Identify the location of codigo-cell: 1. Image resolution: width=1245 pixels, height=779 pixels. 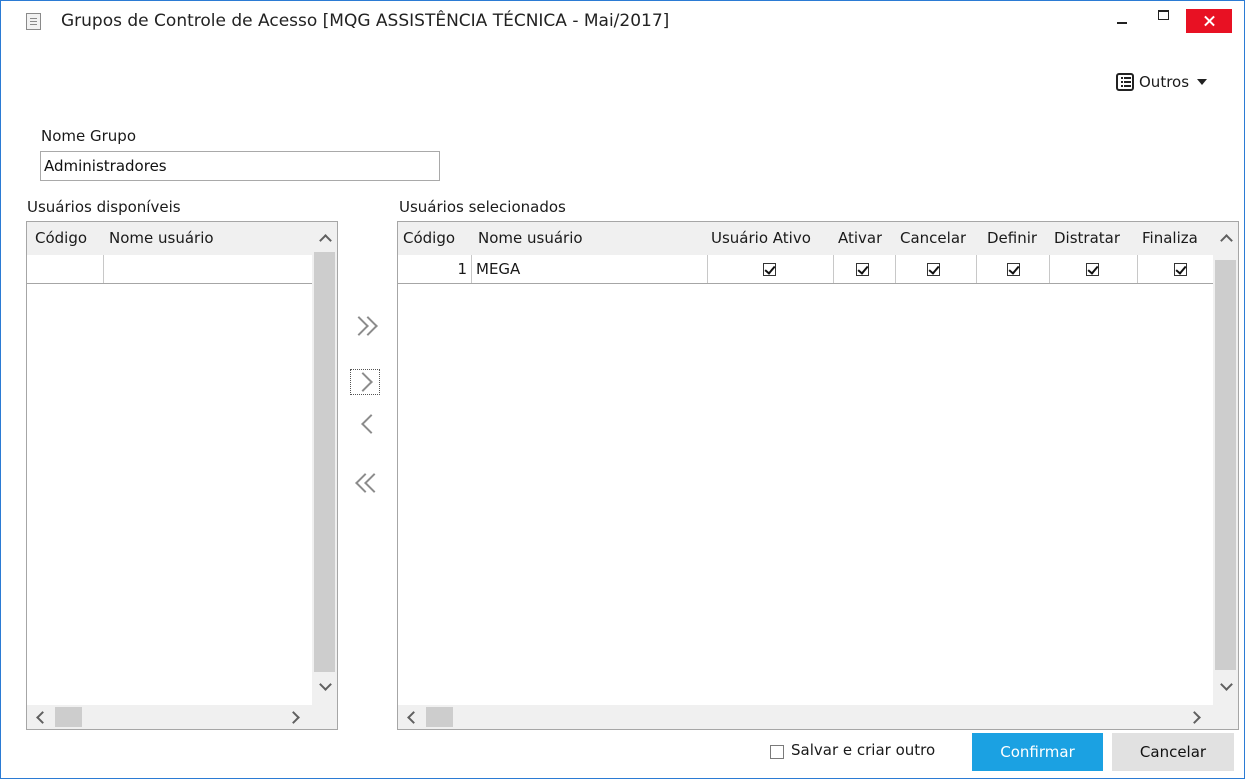
(435, 269).